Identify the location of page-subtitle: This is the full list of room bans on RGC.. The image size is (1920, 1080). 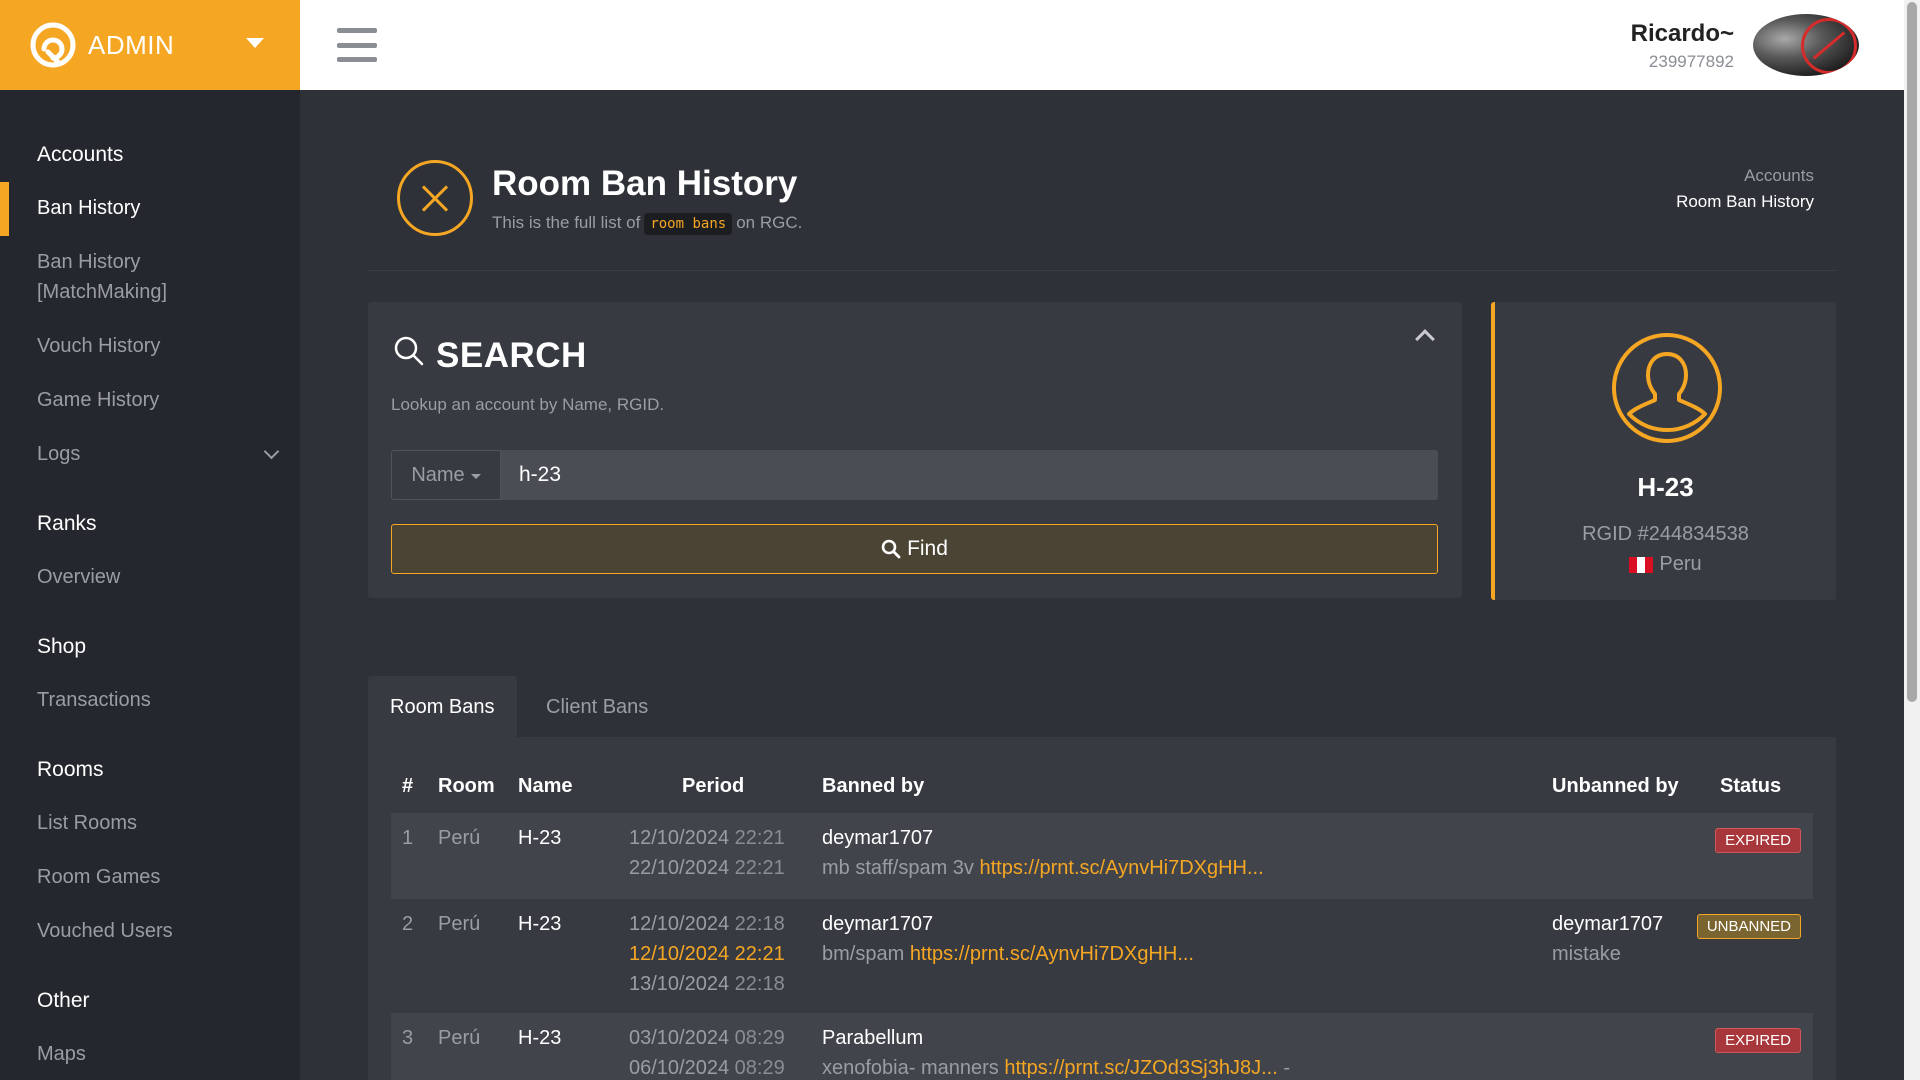
(647, 224).